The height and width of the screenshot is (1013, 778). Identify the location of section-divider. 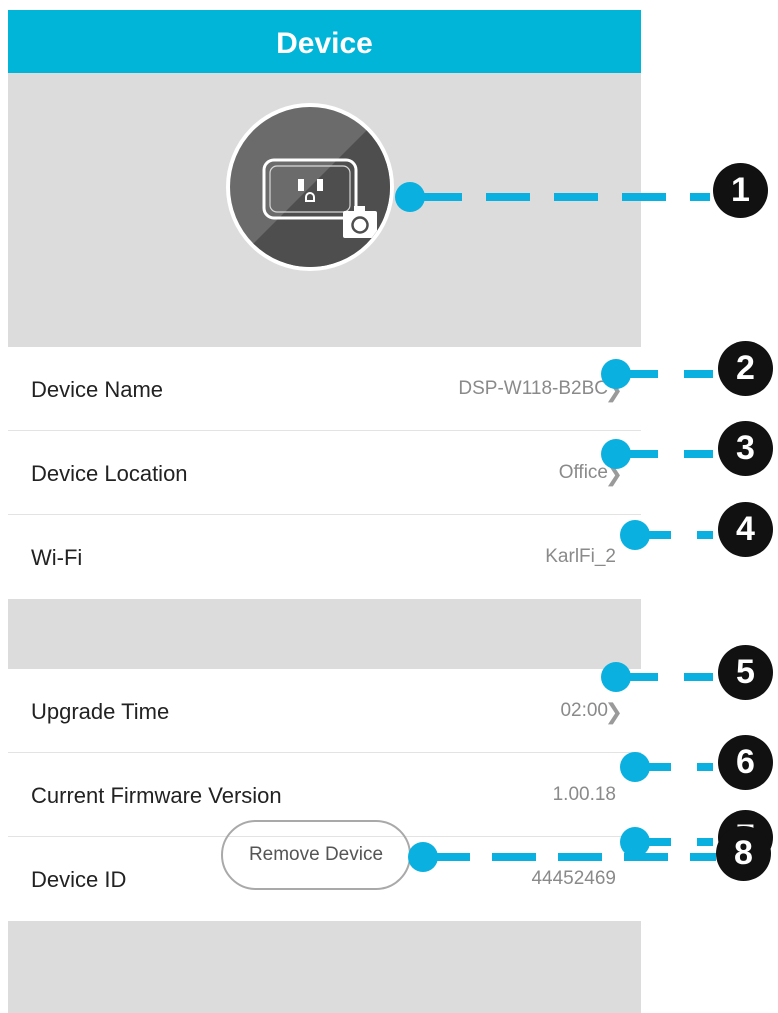
(324, 634).